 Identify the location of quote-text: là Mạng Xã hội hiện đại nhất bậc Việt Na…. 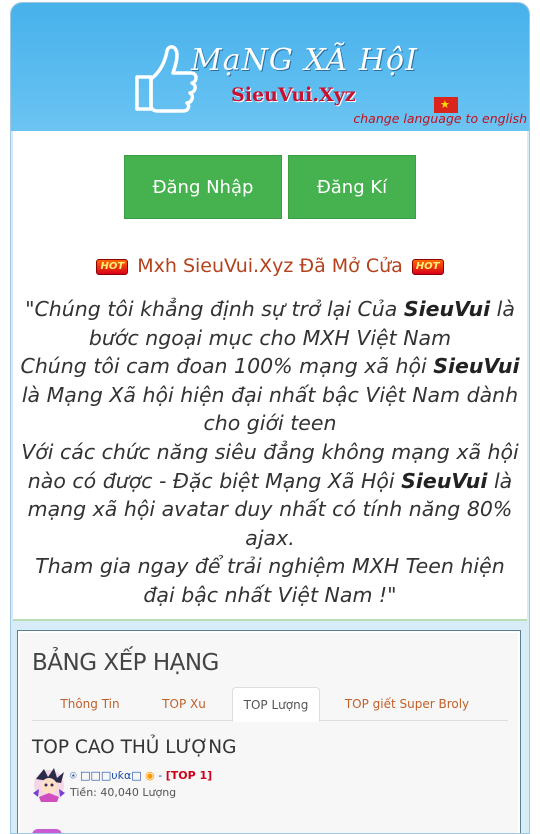
(270, 409).